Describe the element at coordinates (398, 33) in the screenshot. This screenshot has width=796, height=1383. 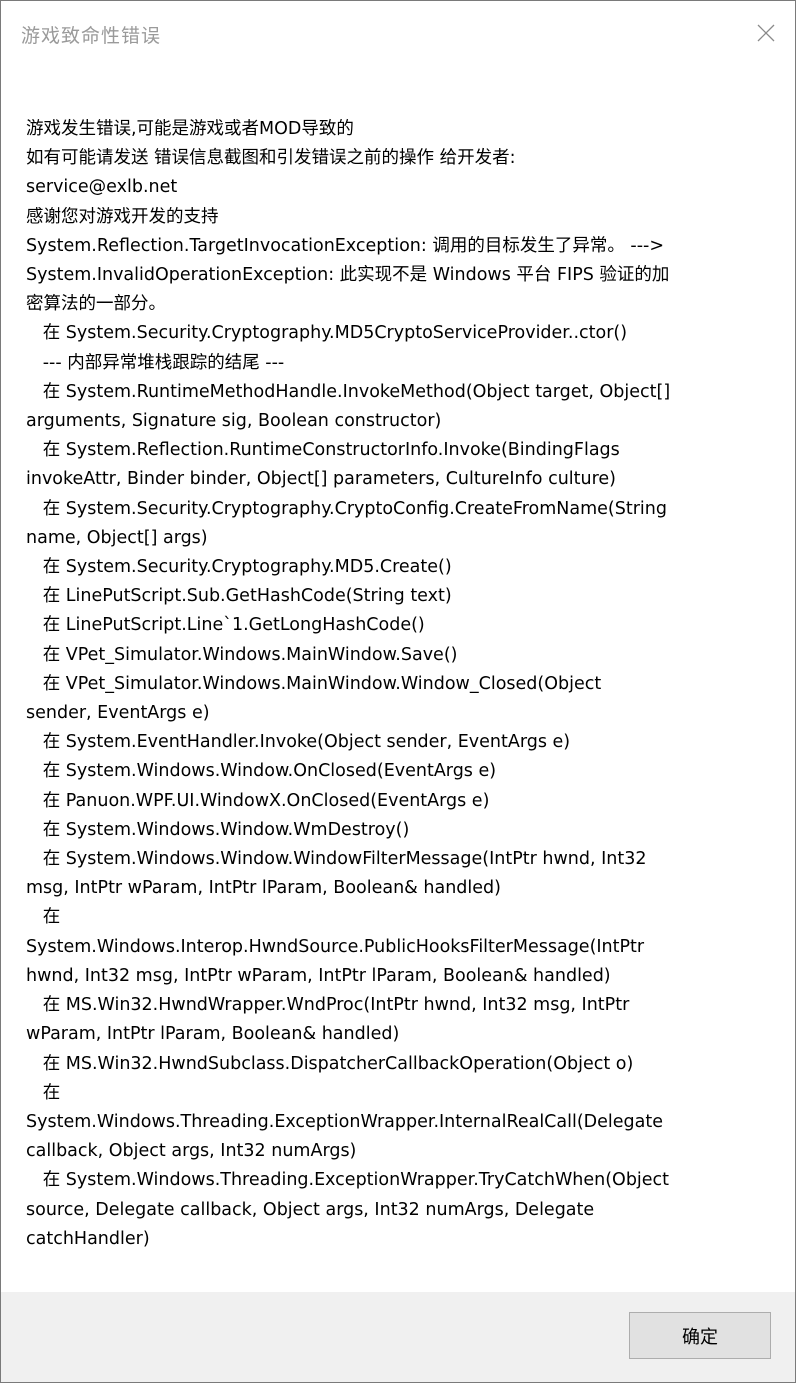
I see `title-bar: 游戏致命性错误` at that location.